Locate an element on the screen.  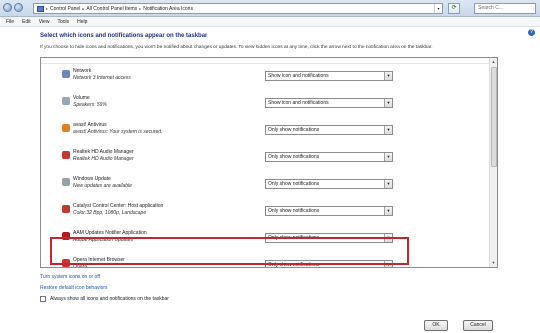
scrollbar-thumb is located at coordinates (494, 117).